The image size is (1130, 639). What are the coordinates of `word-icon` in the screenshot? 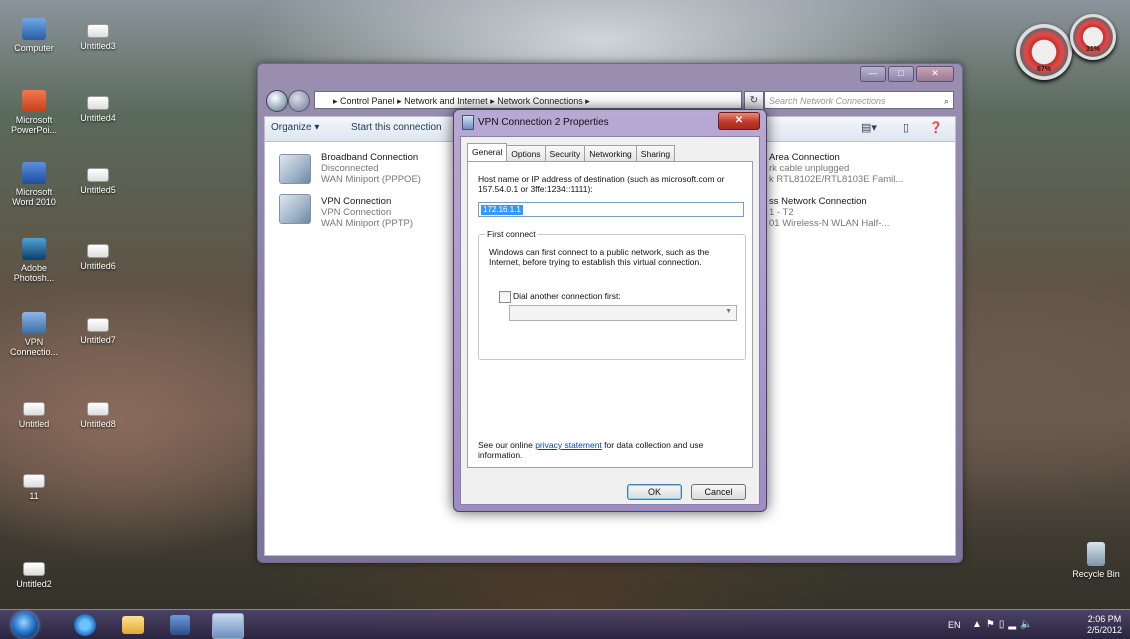 It's located at (34, 173).